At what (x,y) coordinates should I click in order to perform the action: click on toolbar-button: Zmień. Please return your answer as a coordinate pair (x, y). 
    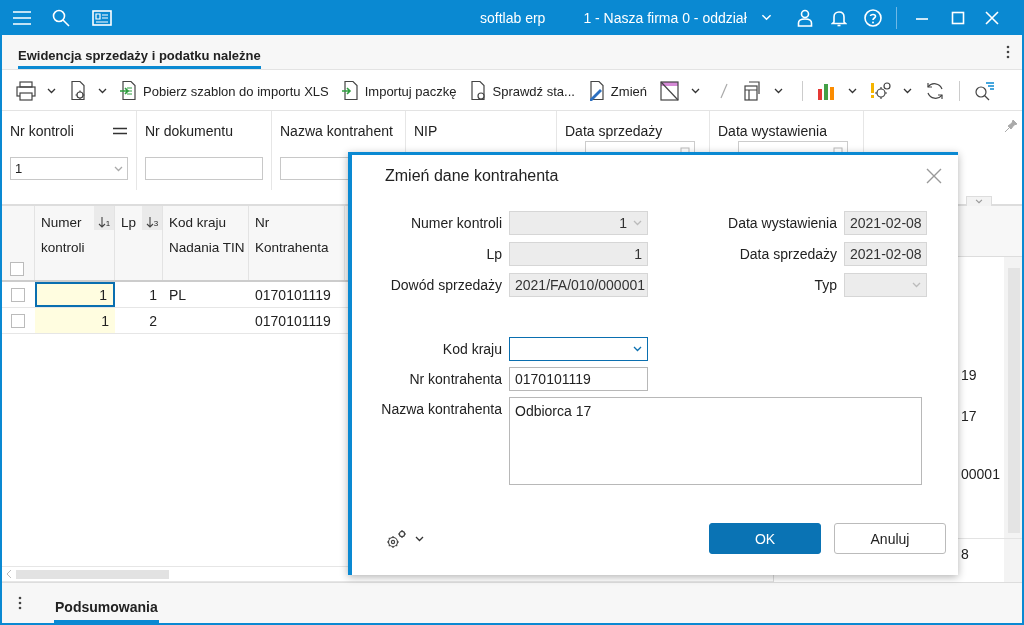
    Looking at the image, I should click on (616, 91).